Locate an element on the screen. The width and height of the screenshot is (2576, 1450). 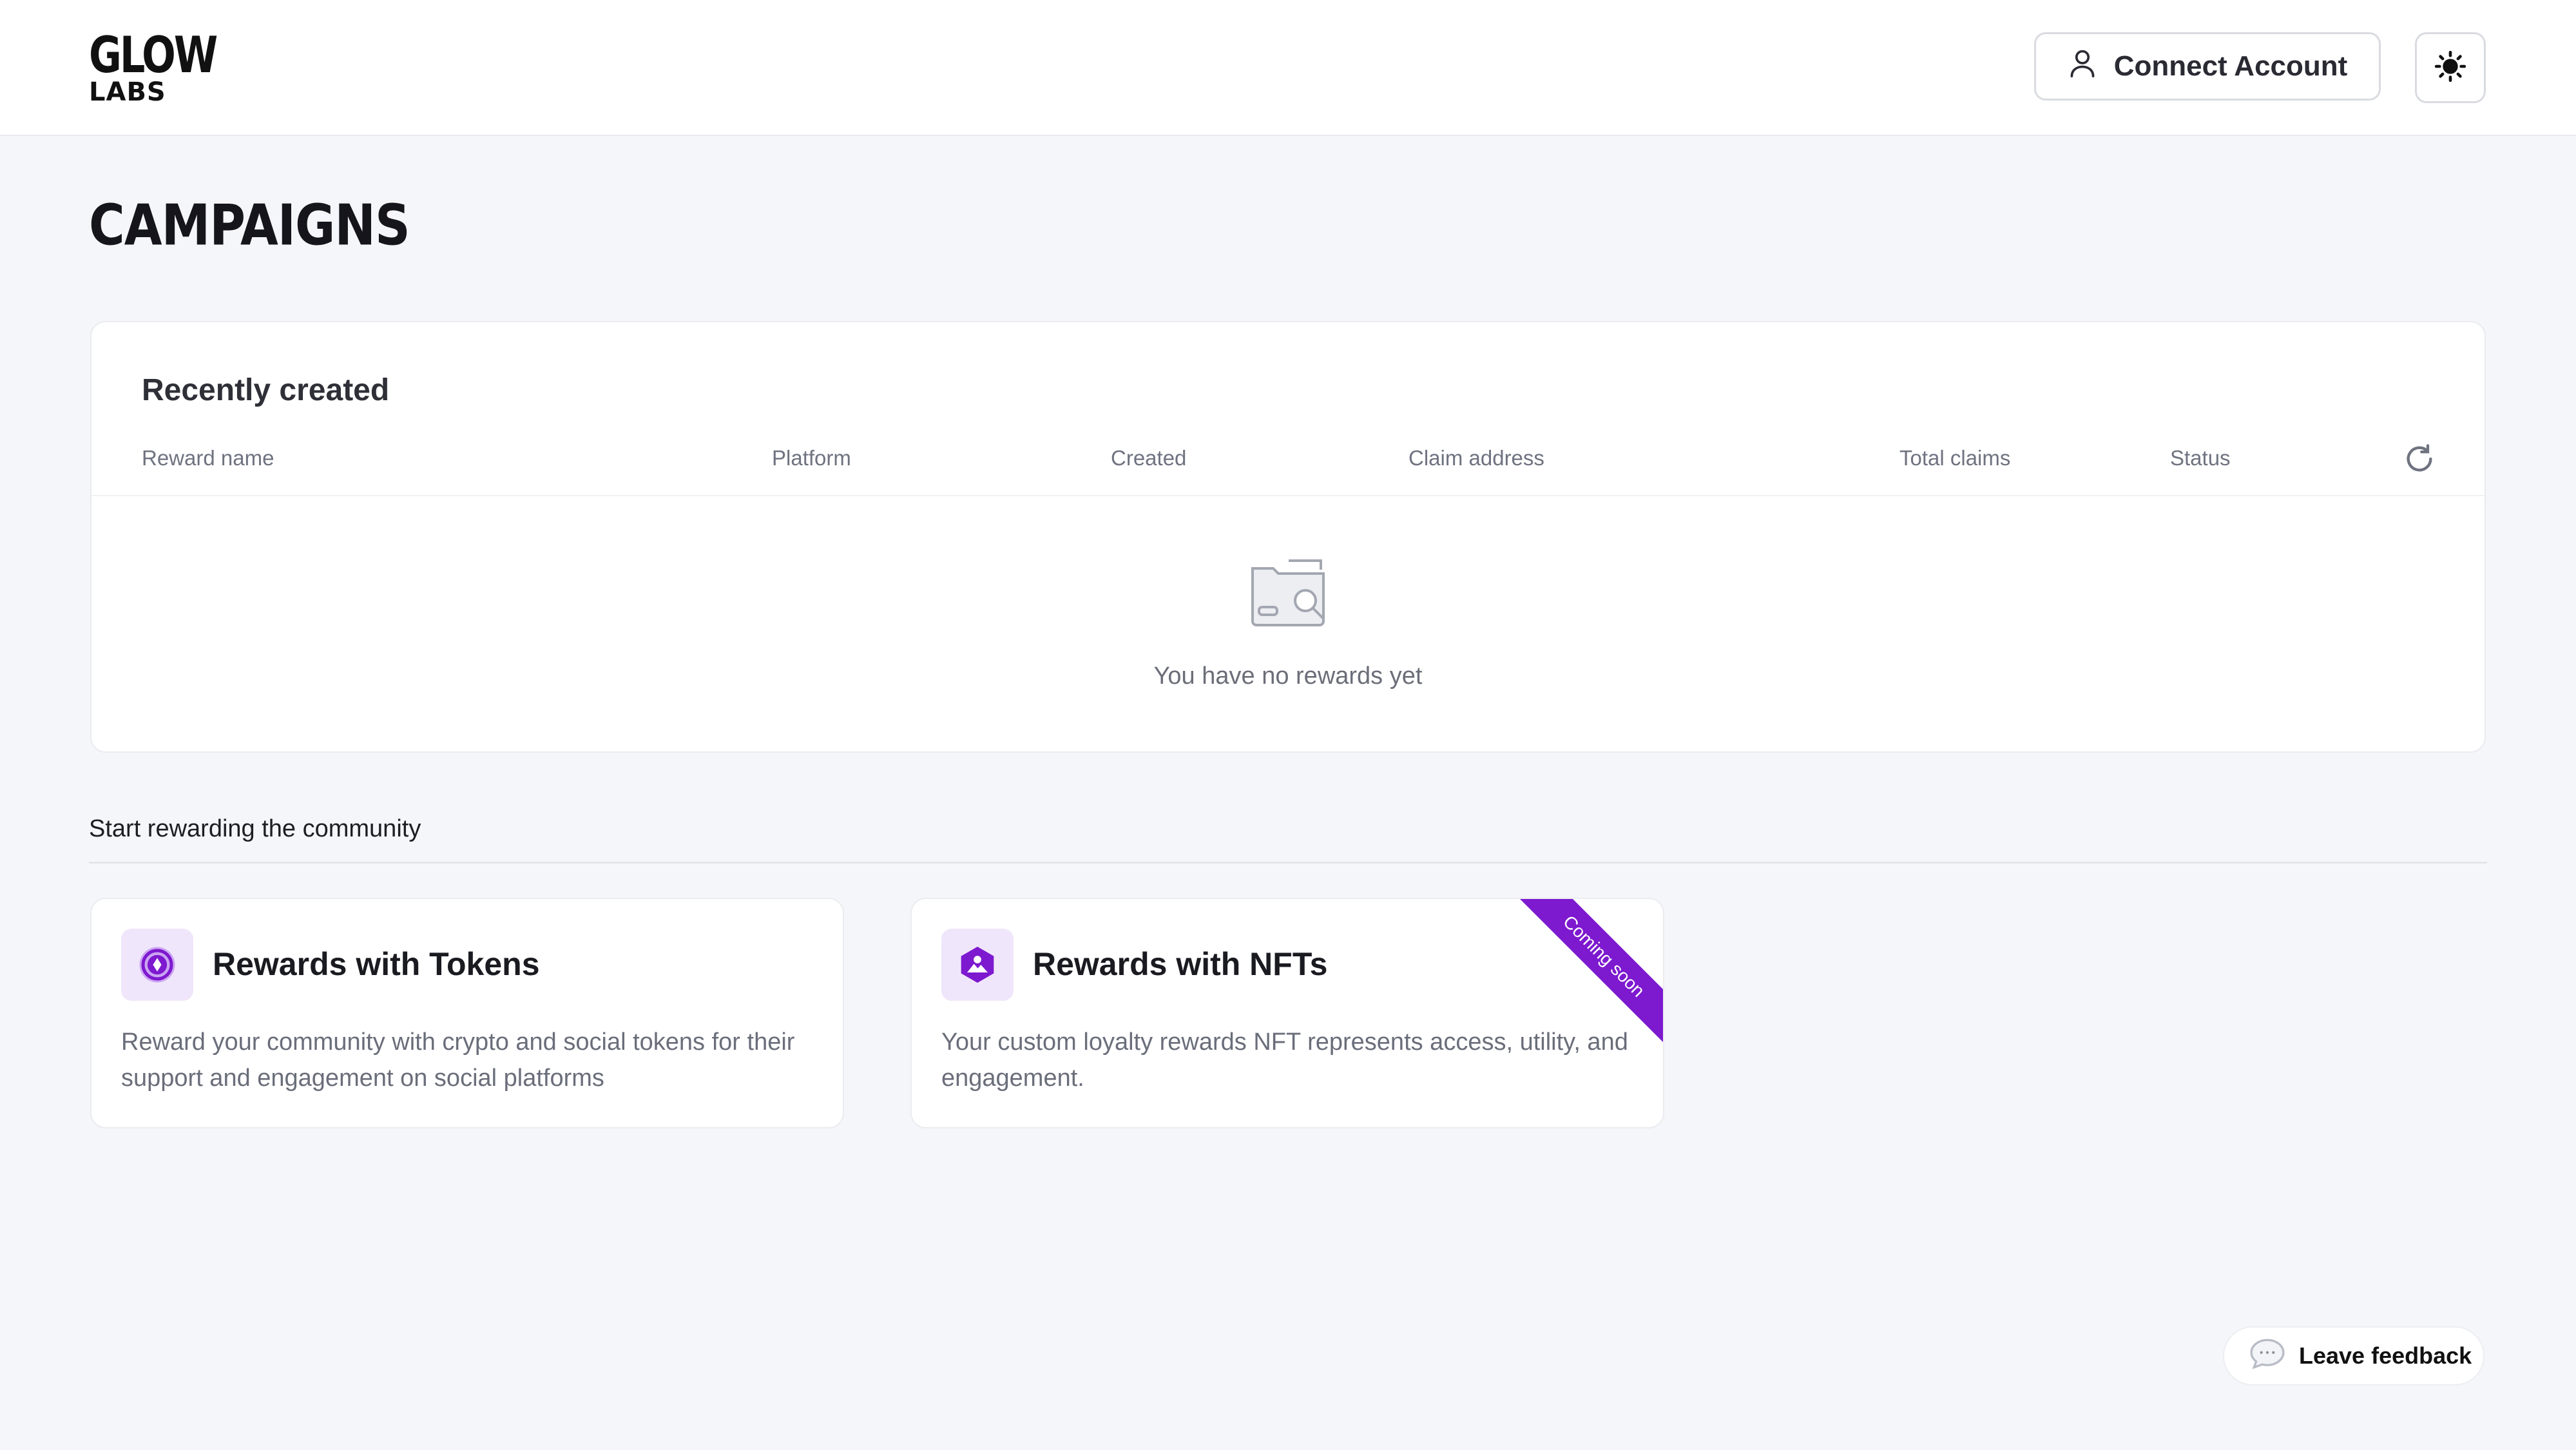
refresh-icon is located at coordinates (2419, 459).